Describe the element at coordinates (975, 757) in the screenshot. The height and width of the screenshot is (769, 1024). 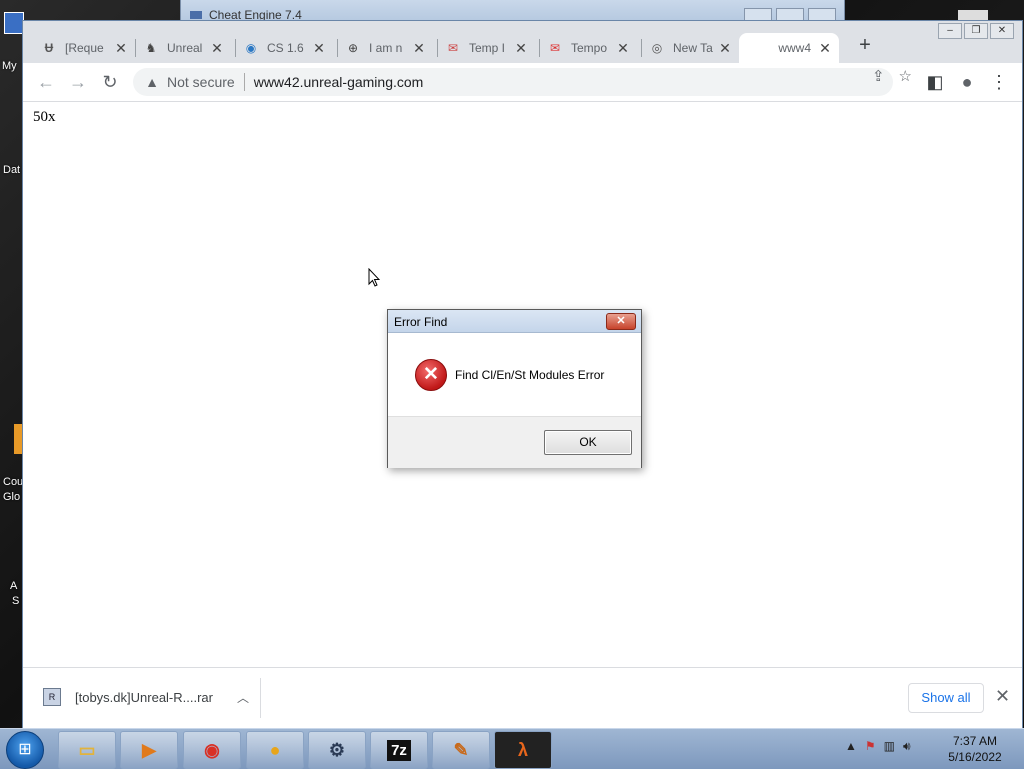
I see `clock-date: 5/16/2022` at that location.